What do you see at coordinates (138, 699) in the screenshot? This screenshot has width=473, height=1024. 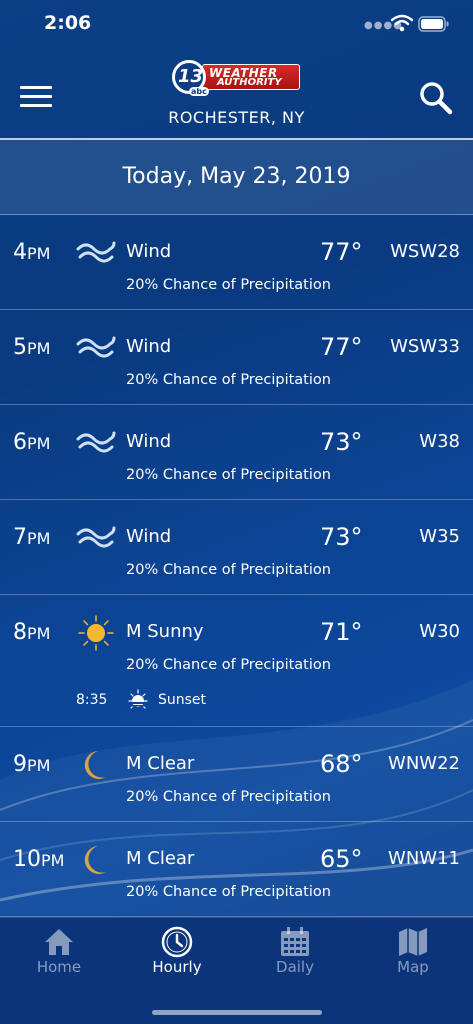 I see `sunset-icon` at bounding box center [138, 699].